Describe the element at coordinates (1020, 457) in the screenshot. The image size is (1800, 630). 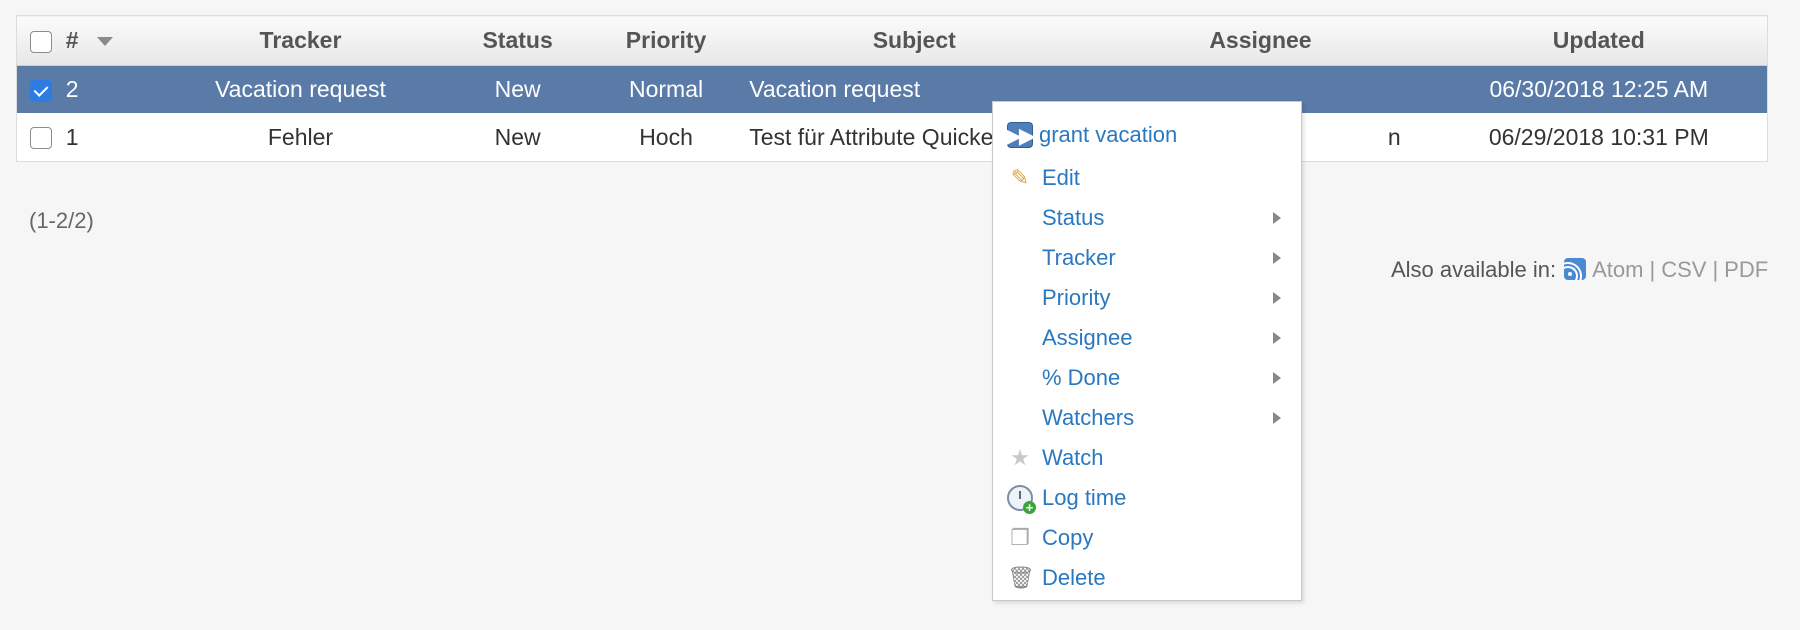
I see `star-icon: ★` at that location.